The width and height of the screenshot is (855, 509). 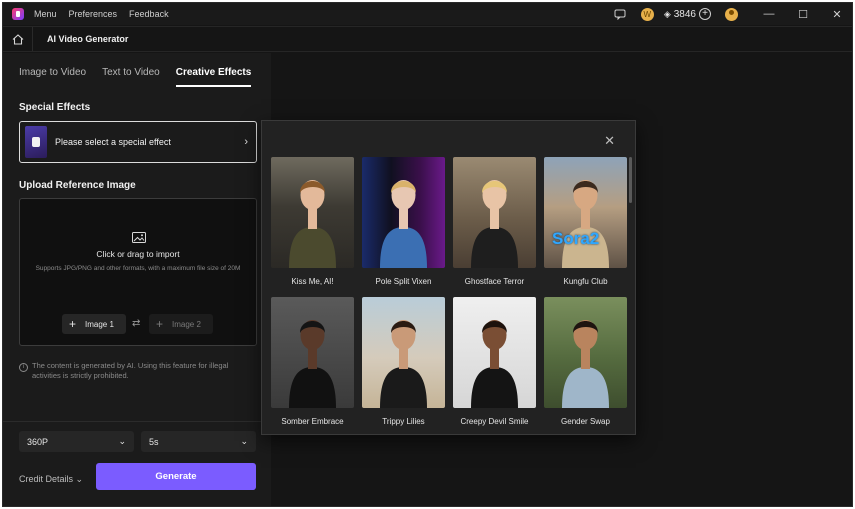 What do you see at coordinates (246, 142) in the screenshot?
I see `chevron-right-icon: ›` at bounding box center [246, 142].